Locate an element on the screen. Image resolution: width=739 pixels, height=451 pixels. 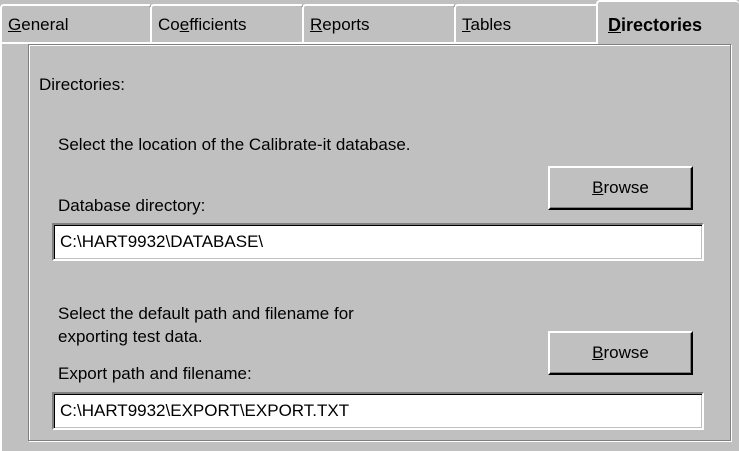
tab-directories: Directories is located at coordinates (667, 23).